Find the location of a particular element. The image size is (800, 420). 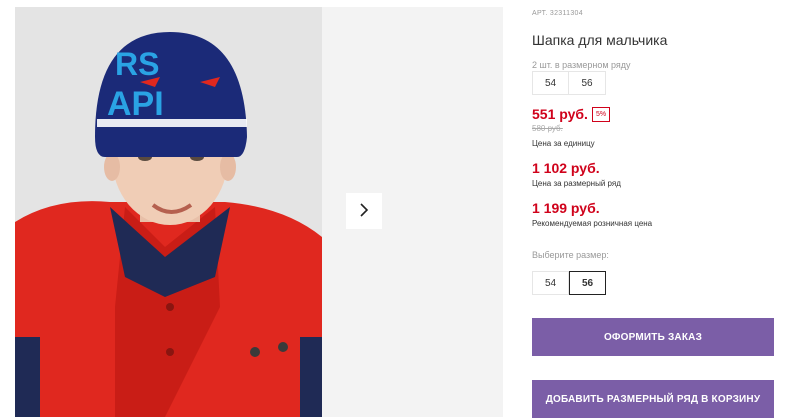

size-select-label: Выберите размер: is located at coordinates (570, 255).